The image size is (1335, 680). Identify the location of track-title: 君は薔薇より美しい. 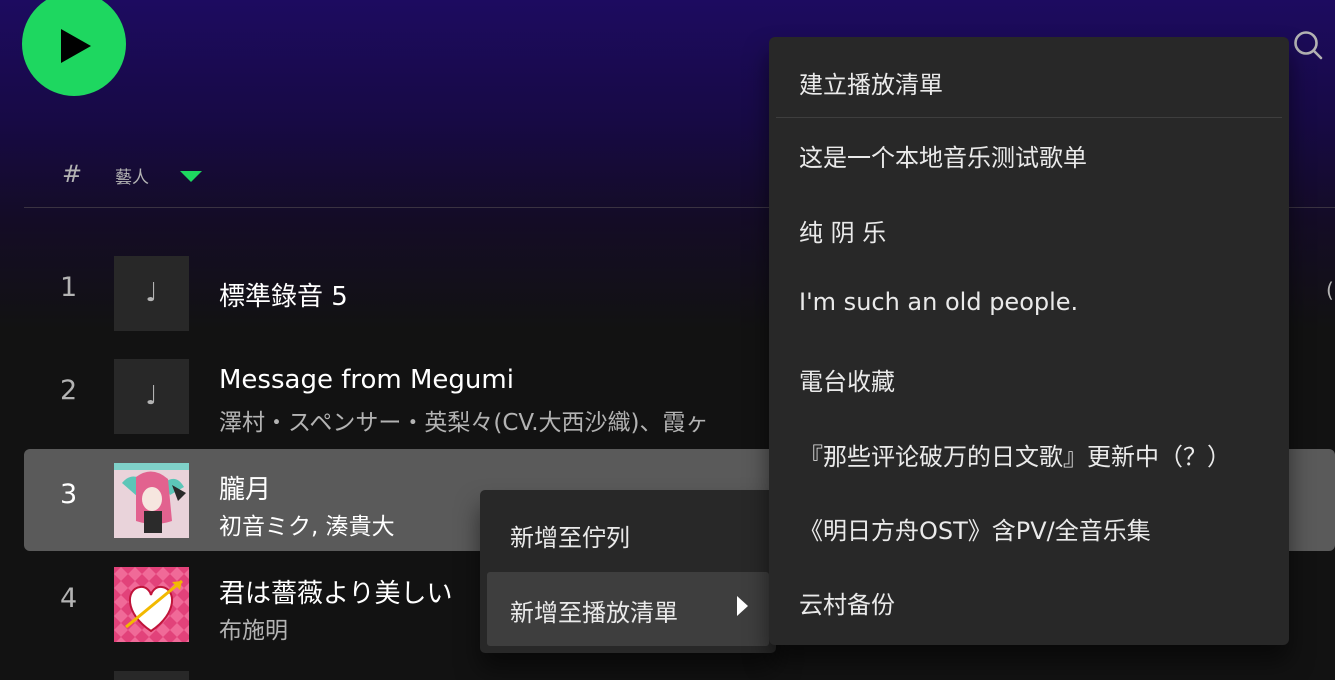
(335, 591).